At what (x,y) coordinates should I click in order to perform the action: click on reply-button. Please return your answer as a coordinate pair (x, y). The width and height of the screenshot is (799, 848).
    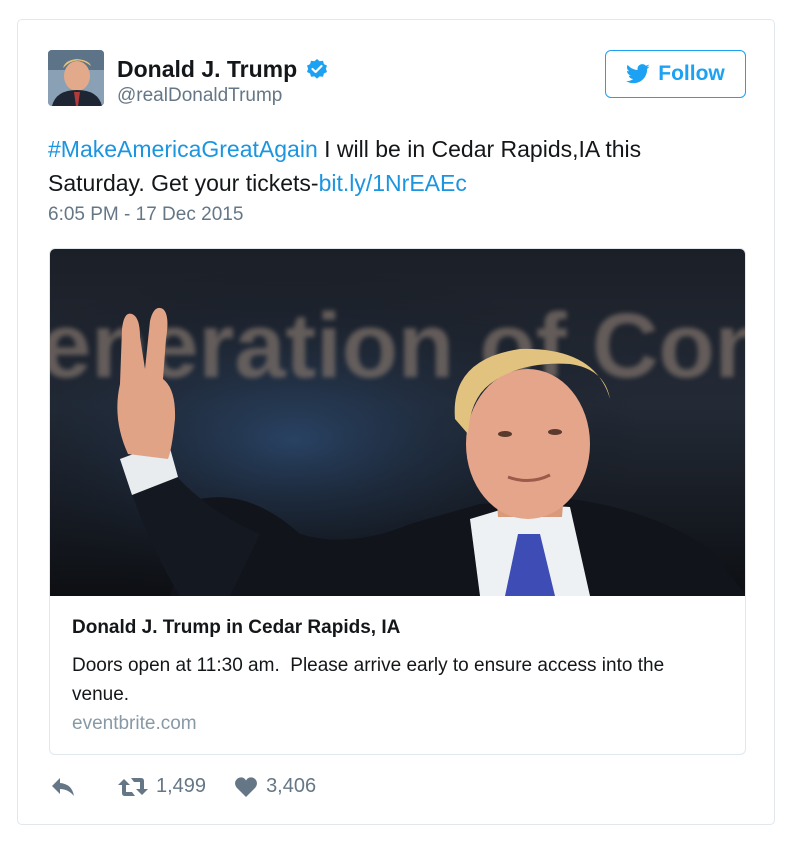
    Looking at the image, I should click on (63, 787).